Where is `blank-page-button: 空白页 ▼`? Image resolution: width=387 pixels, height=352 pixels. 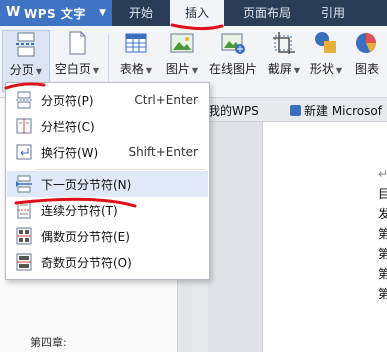
blank-page-button: 空白页 ▼ is located at coordinates (77, 53).